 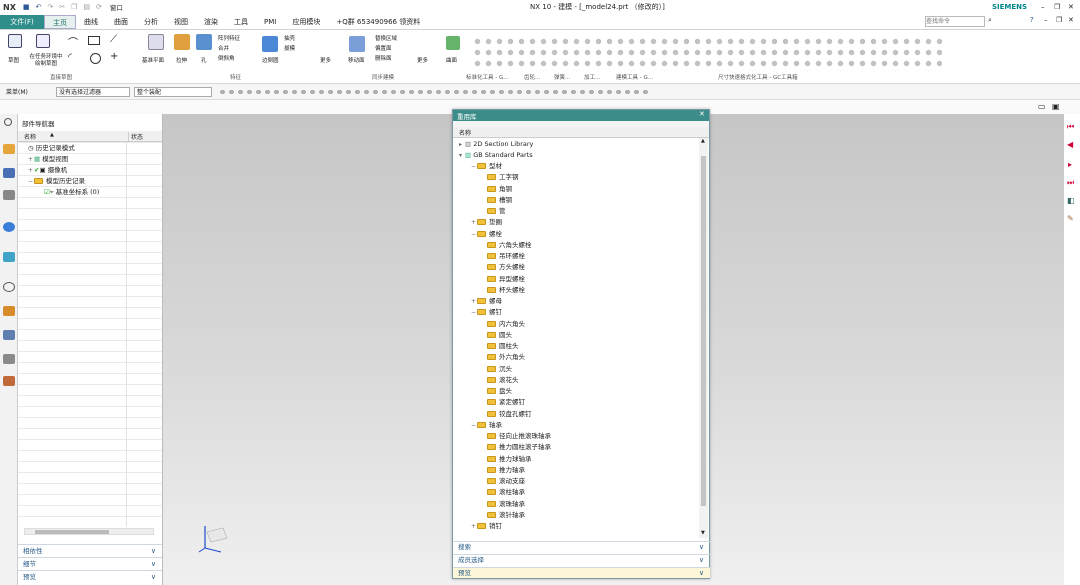 What do you see at coordinates (378, 22) in the screenshot?
I see `qq-group-tab: +Q群 653490966 领资料` at bounding box center [378, 22].